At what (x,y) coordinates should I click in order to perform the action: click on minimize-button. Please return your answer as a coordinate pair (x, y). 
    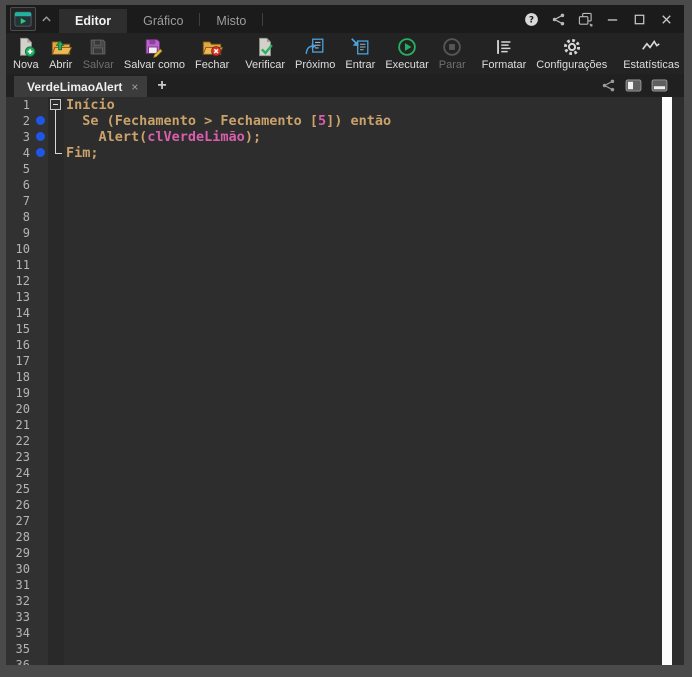
    Looking at the image, I should click on (612, 19).